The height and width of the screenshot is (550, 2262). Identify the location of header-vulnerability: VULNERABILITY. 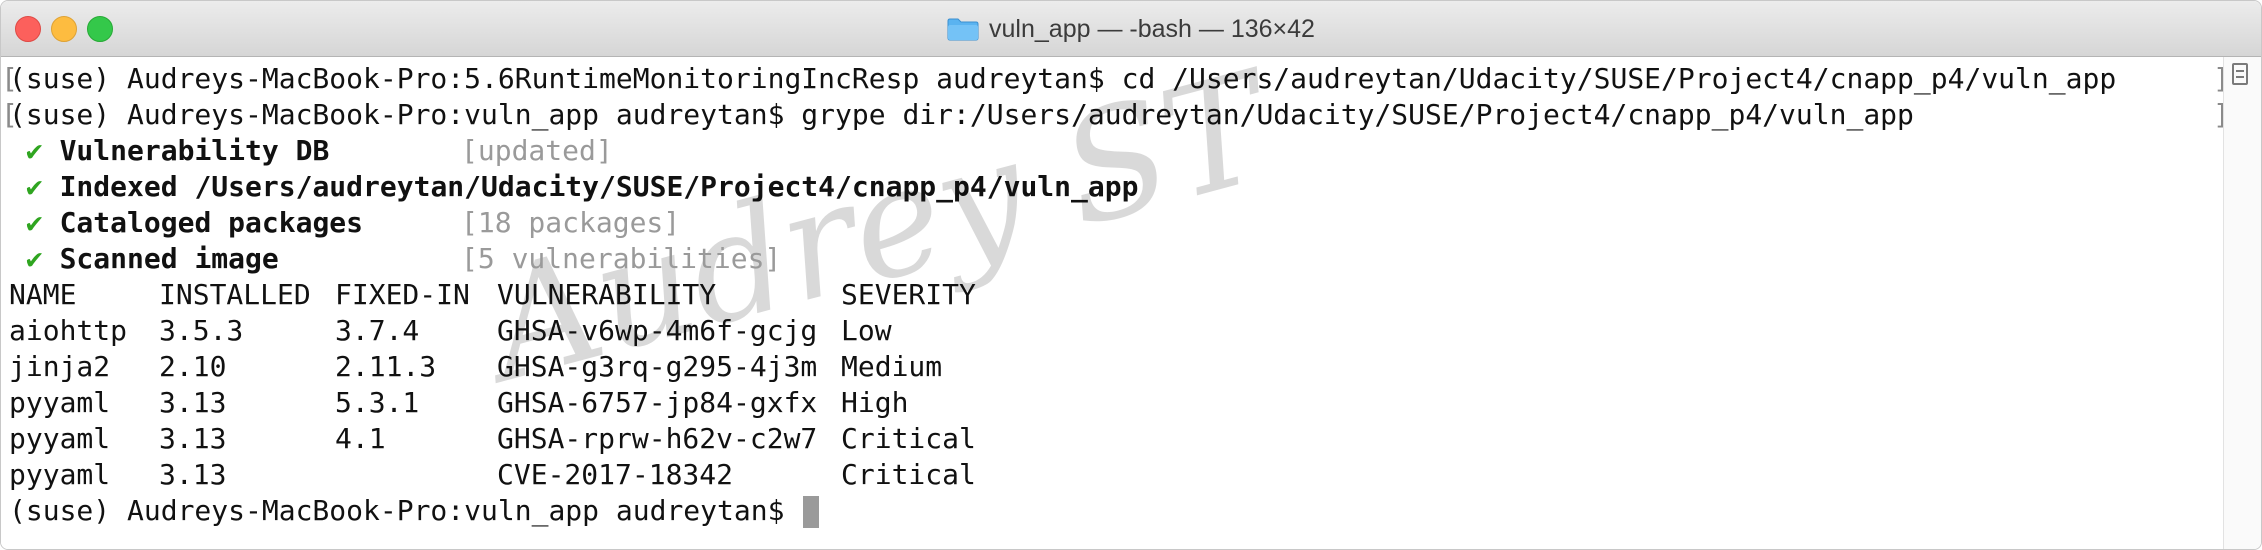
(607, 294).